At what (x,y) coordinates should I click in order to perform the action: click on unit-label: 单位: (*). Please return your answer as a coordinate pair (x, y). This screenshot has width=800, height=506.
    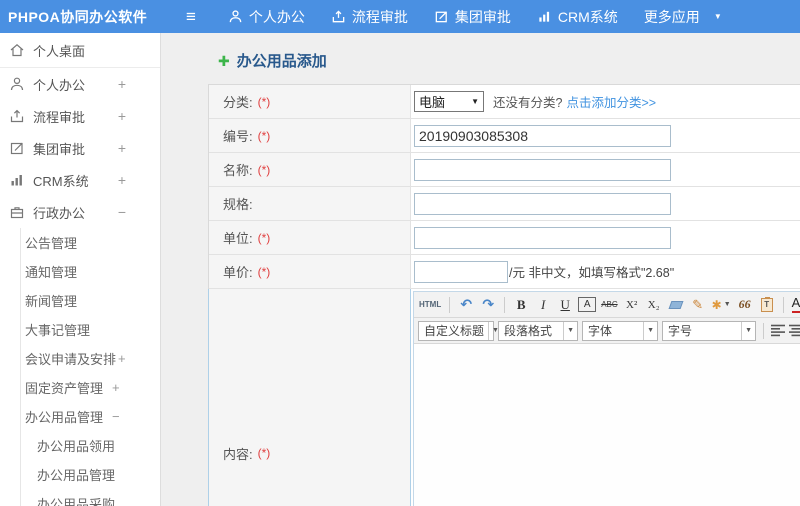
    Looking at the image, I should click on (310, 237).